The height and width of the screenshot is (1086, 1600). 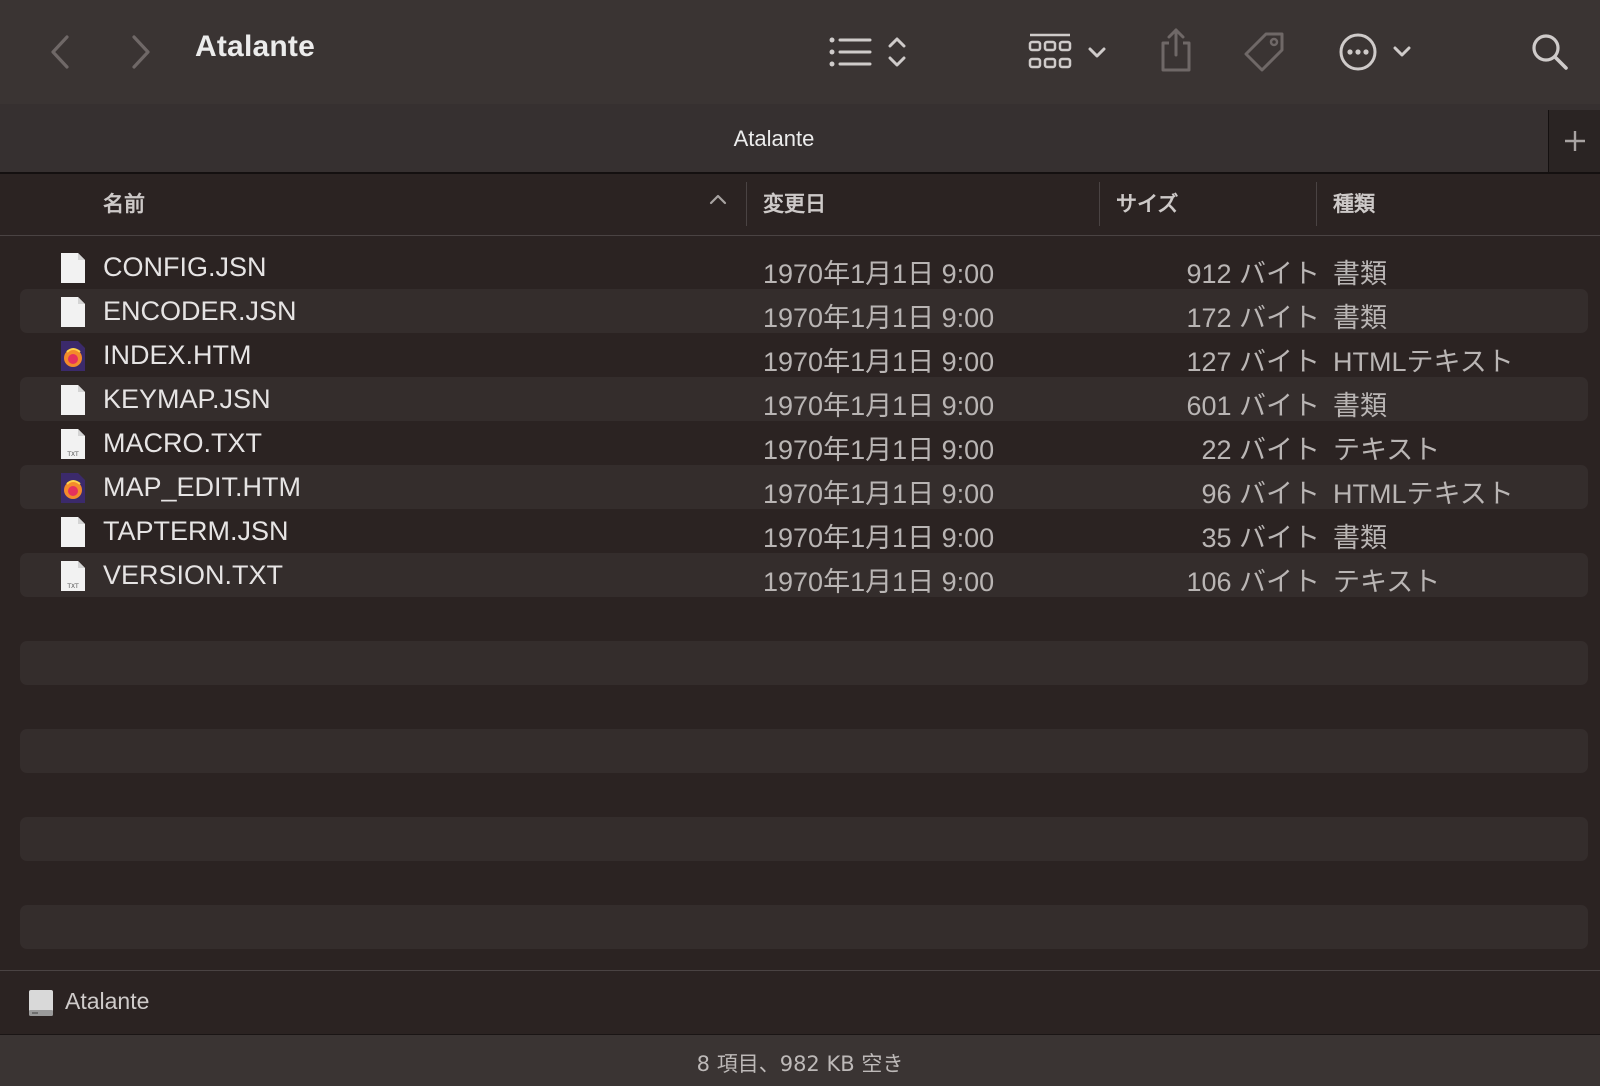 I want to click on tab-bar: Atalante, so click(x=800, y=139).